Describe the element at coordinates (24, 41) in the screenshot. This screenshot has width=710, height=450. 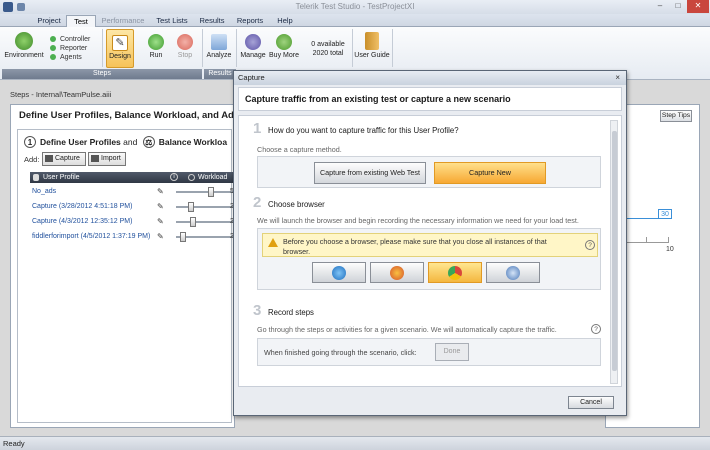
I see `environment-icon` at that location.